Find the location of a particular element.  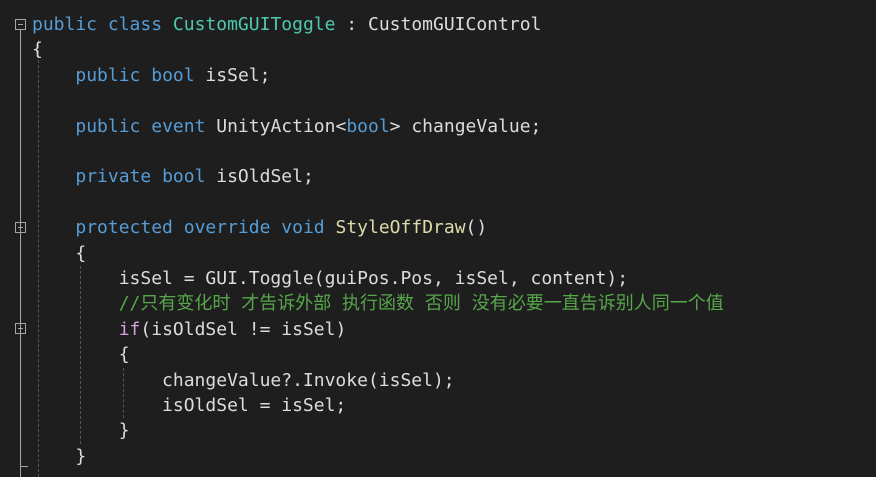

code-line: protected override void StyleOffDraw() is located at coordinates (259, 227).